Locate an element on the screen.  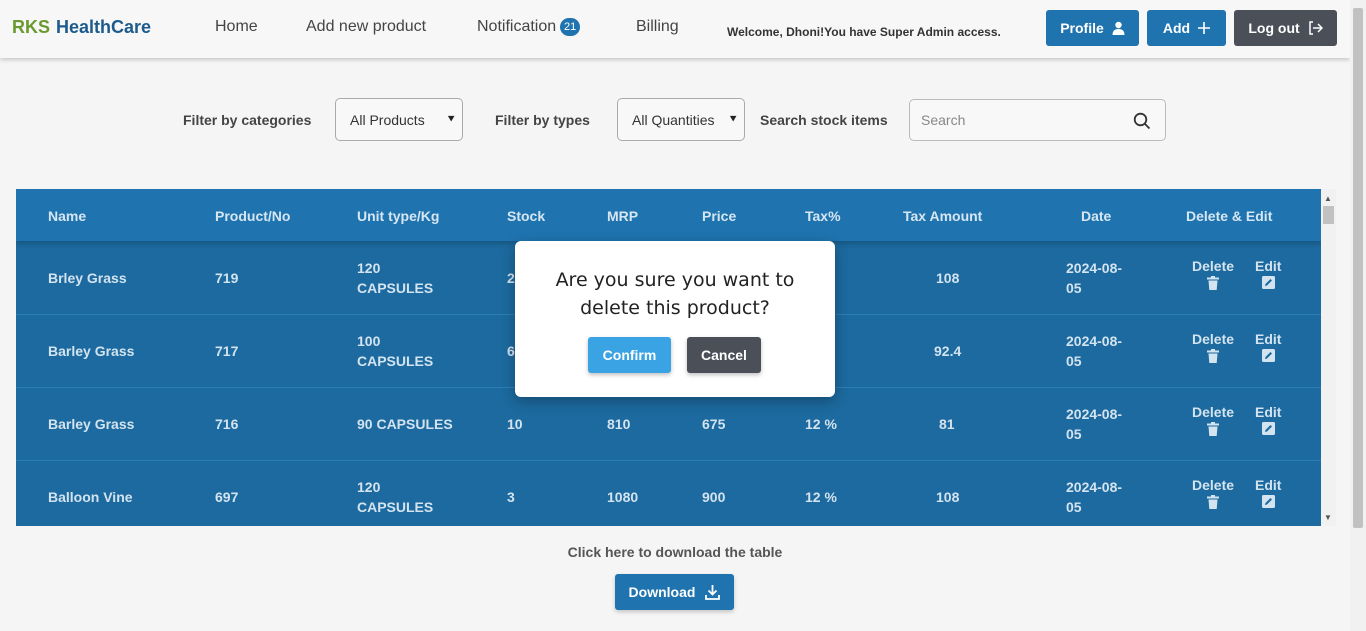
nav-add-new-product: Add new product is located at coordinates (366, 27).